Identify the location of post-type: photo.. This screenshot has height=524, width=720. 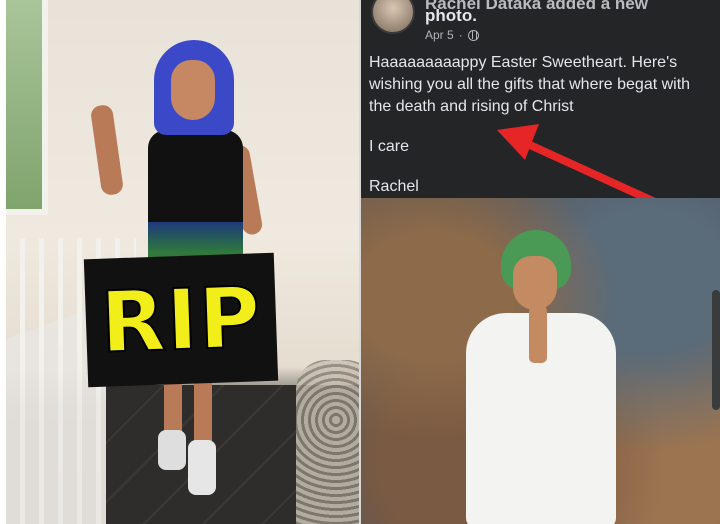
(451, 15).